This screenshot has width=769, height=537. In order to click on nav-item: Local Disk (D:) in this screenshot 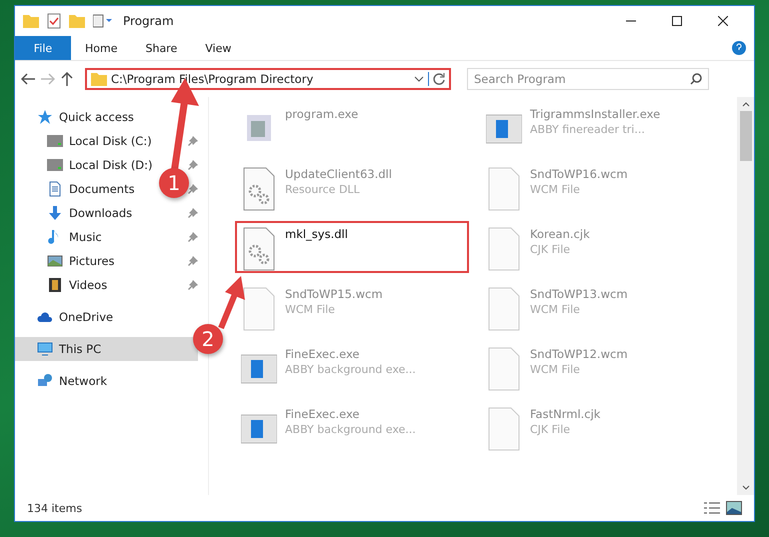, I will do `click(86, 165)`.